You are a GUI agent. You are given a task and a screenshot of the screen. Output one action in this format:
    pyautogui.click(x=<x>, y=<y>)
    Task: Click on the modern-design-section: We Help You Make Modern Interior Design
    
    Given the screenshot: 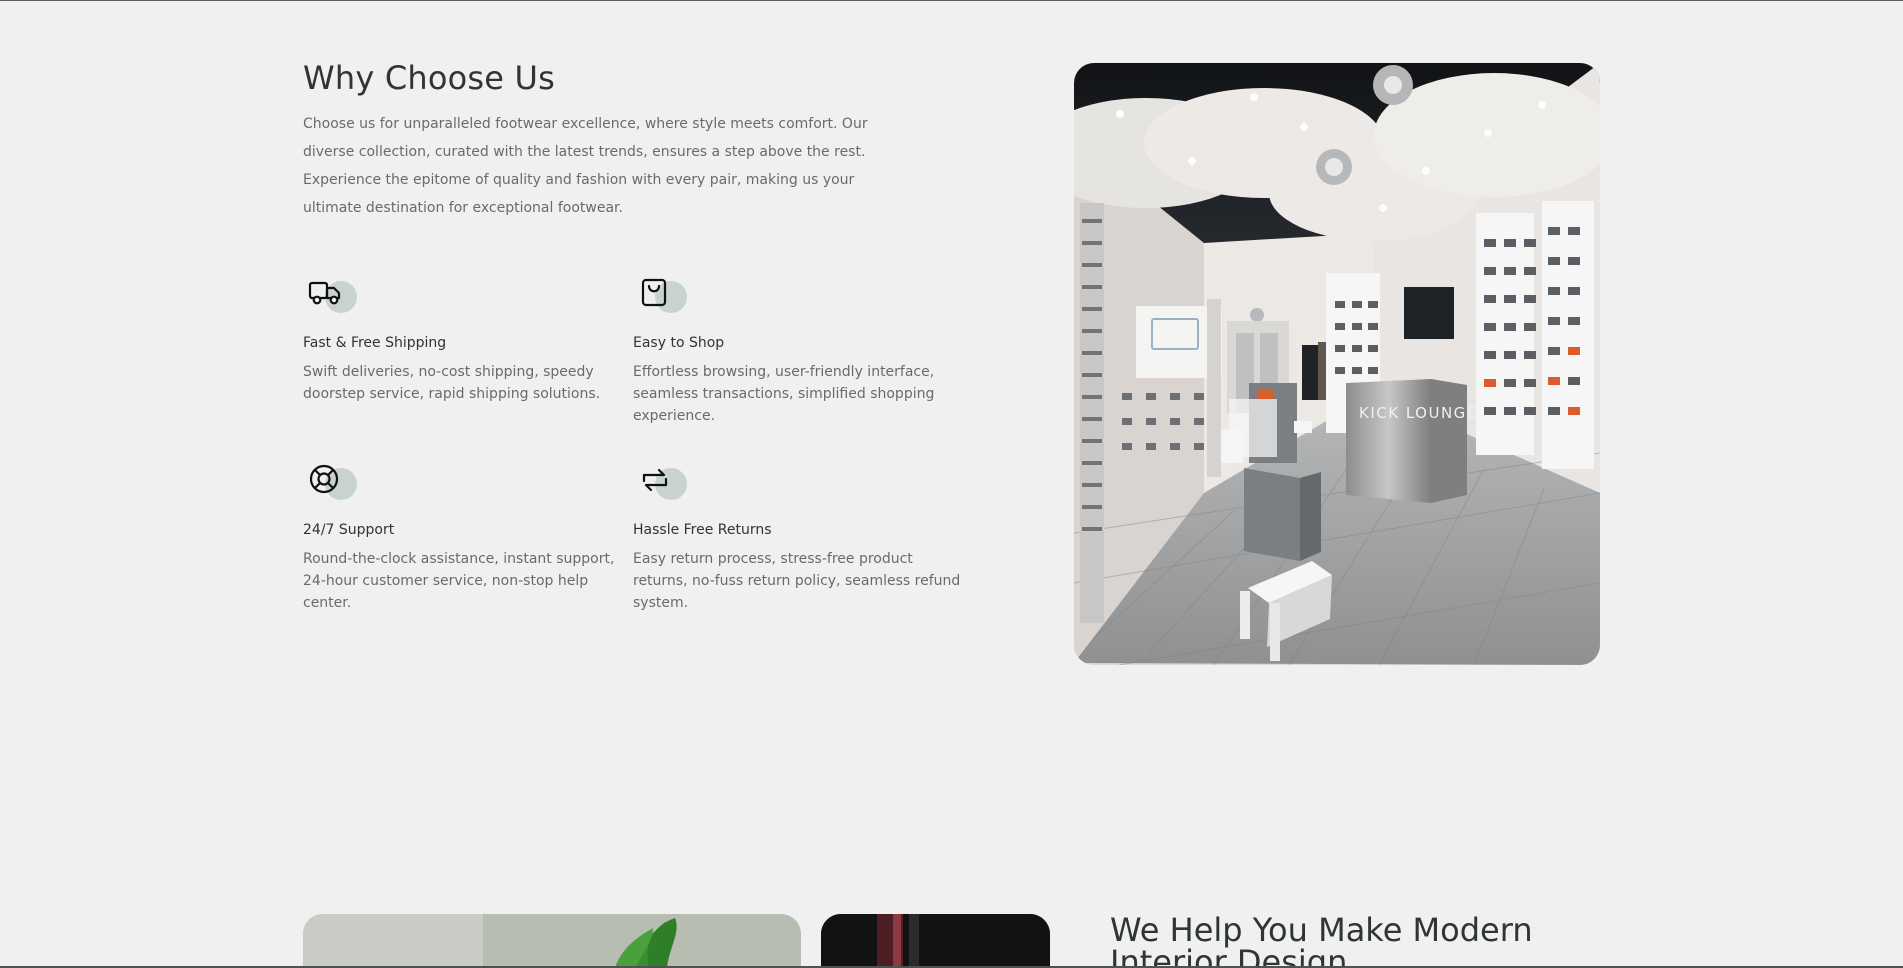 What is the action you would take?
    pyautogui.click(x=951, y=941)
    